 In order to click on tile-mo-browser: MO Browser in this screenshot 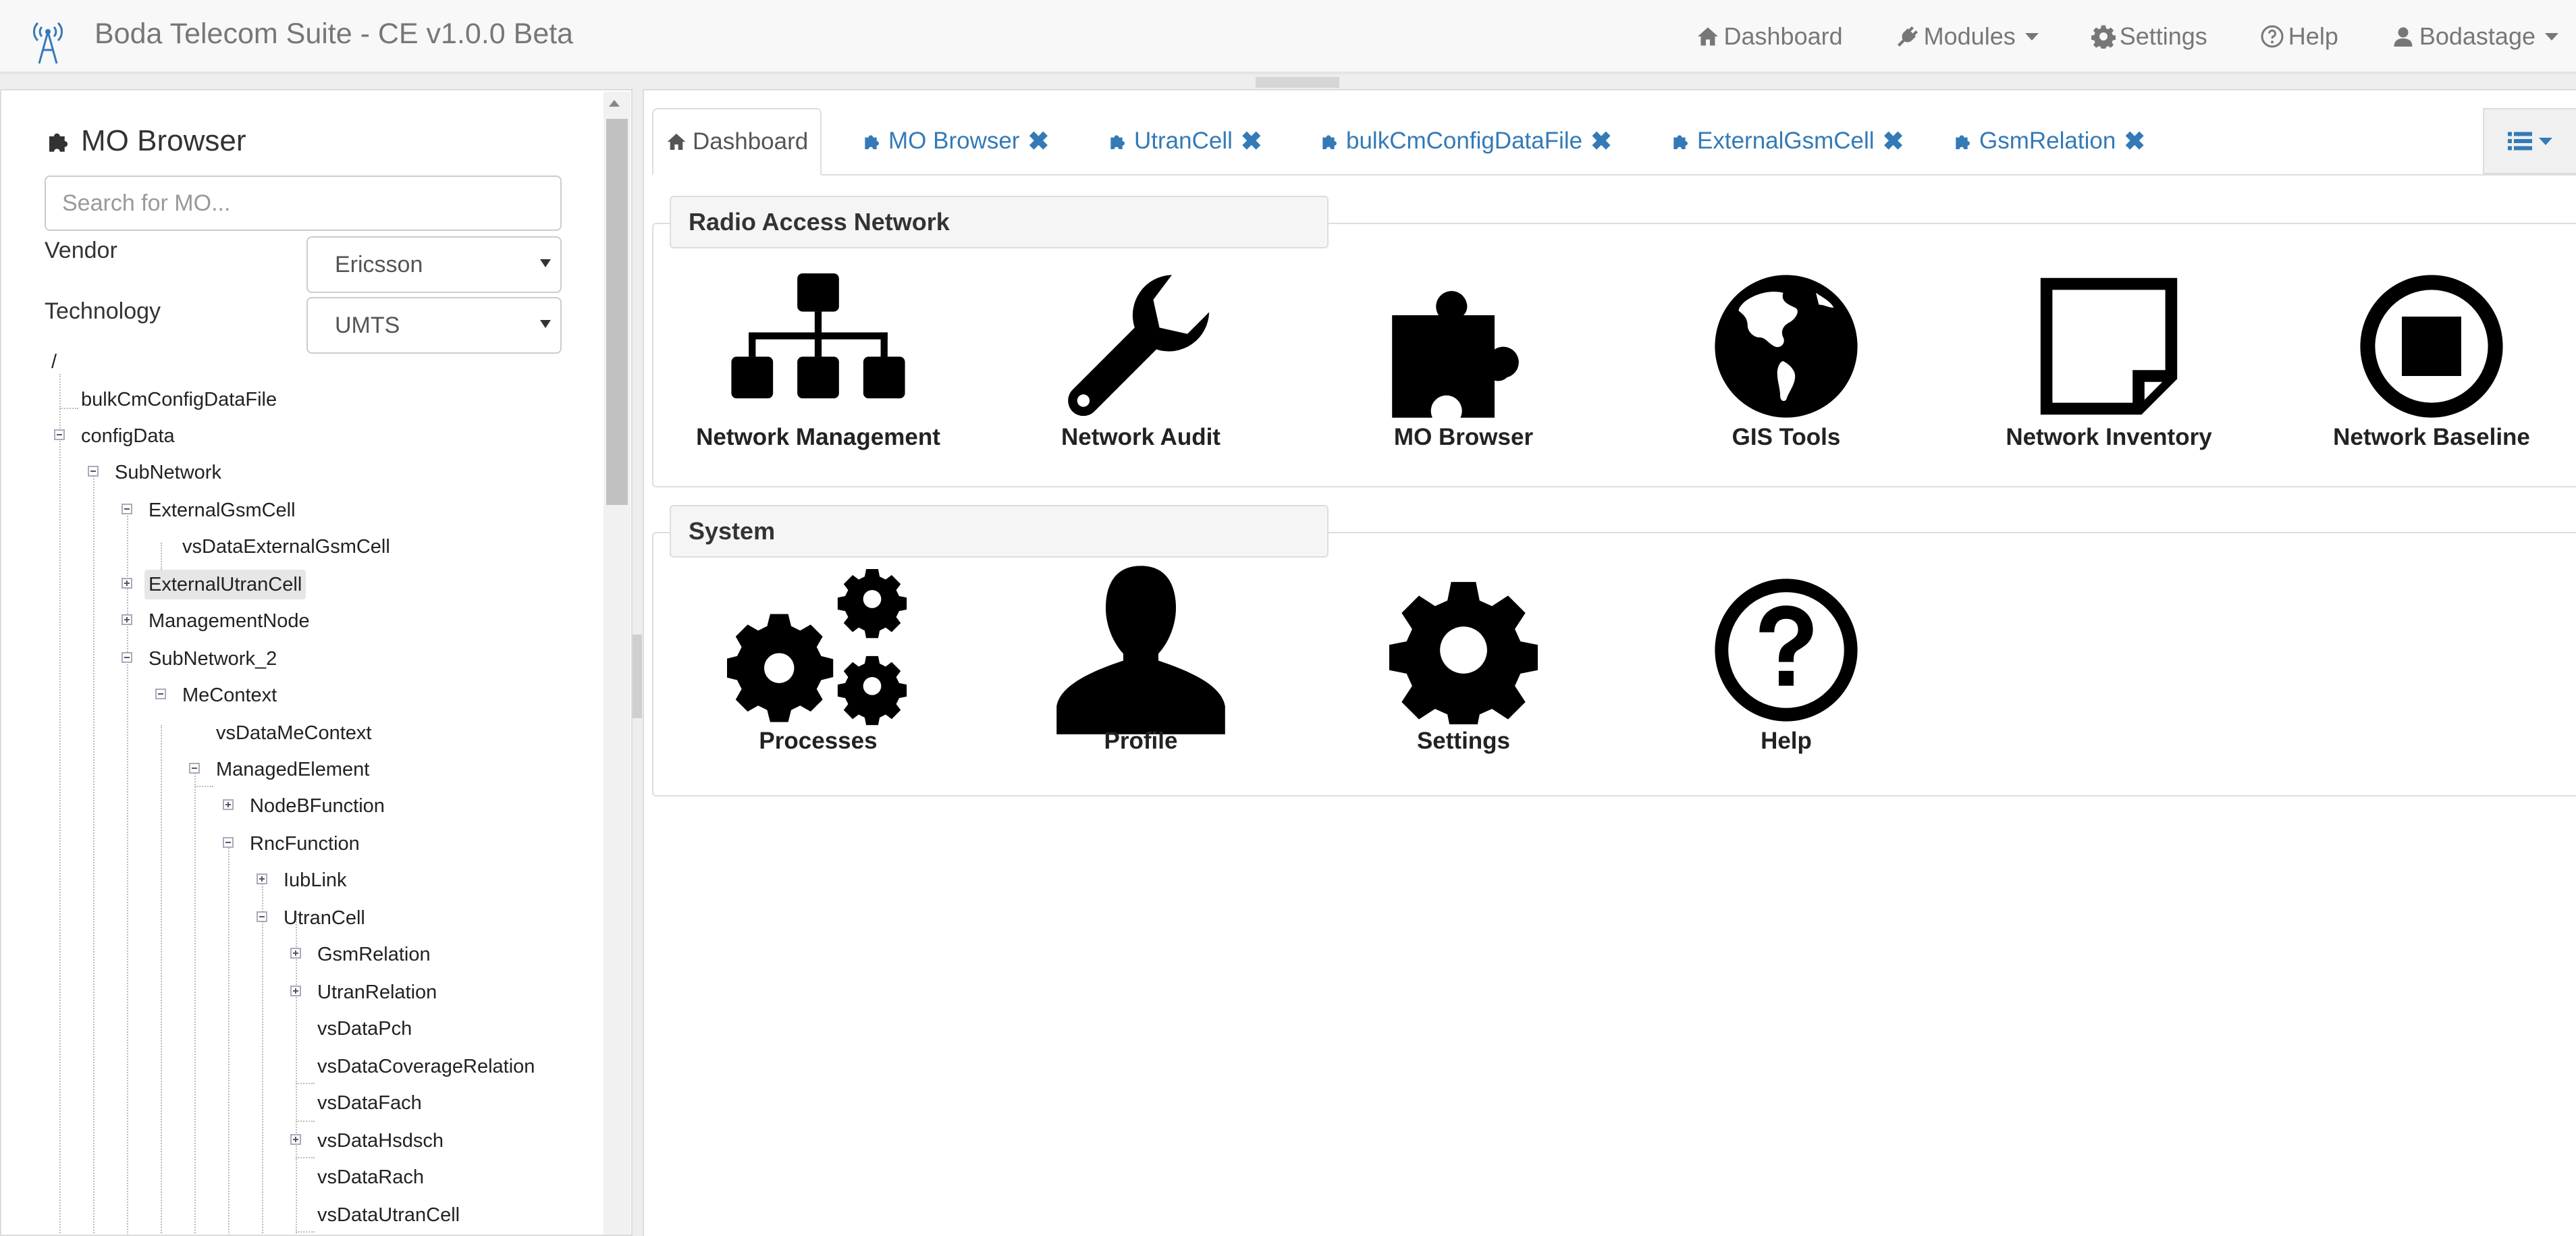, I will do `click(1463, 360)`.